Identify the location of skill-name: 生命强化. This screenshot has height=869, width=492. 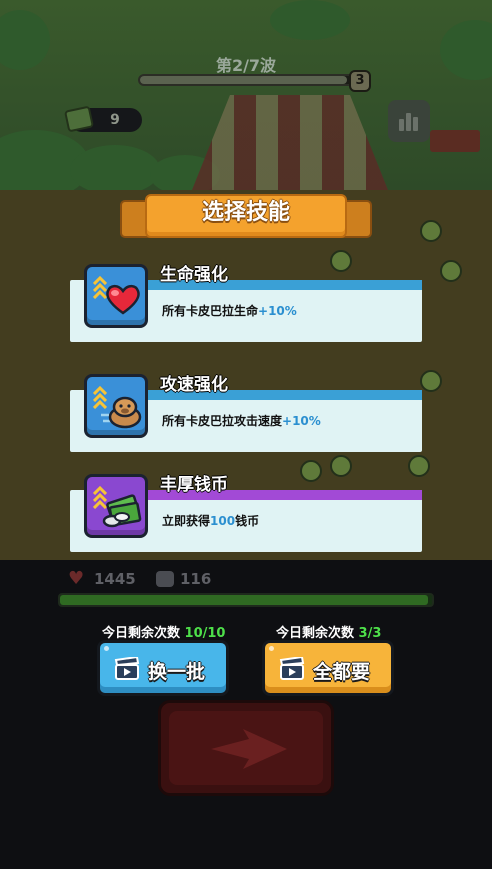
(194, 275).